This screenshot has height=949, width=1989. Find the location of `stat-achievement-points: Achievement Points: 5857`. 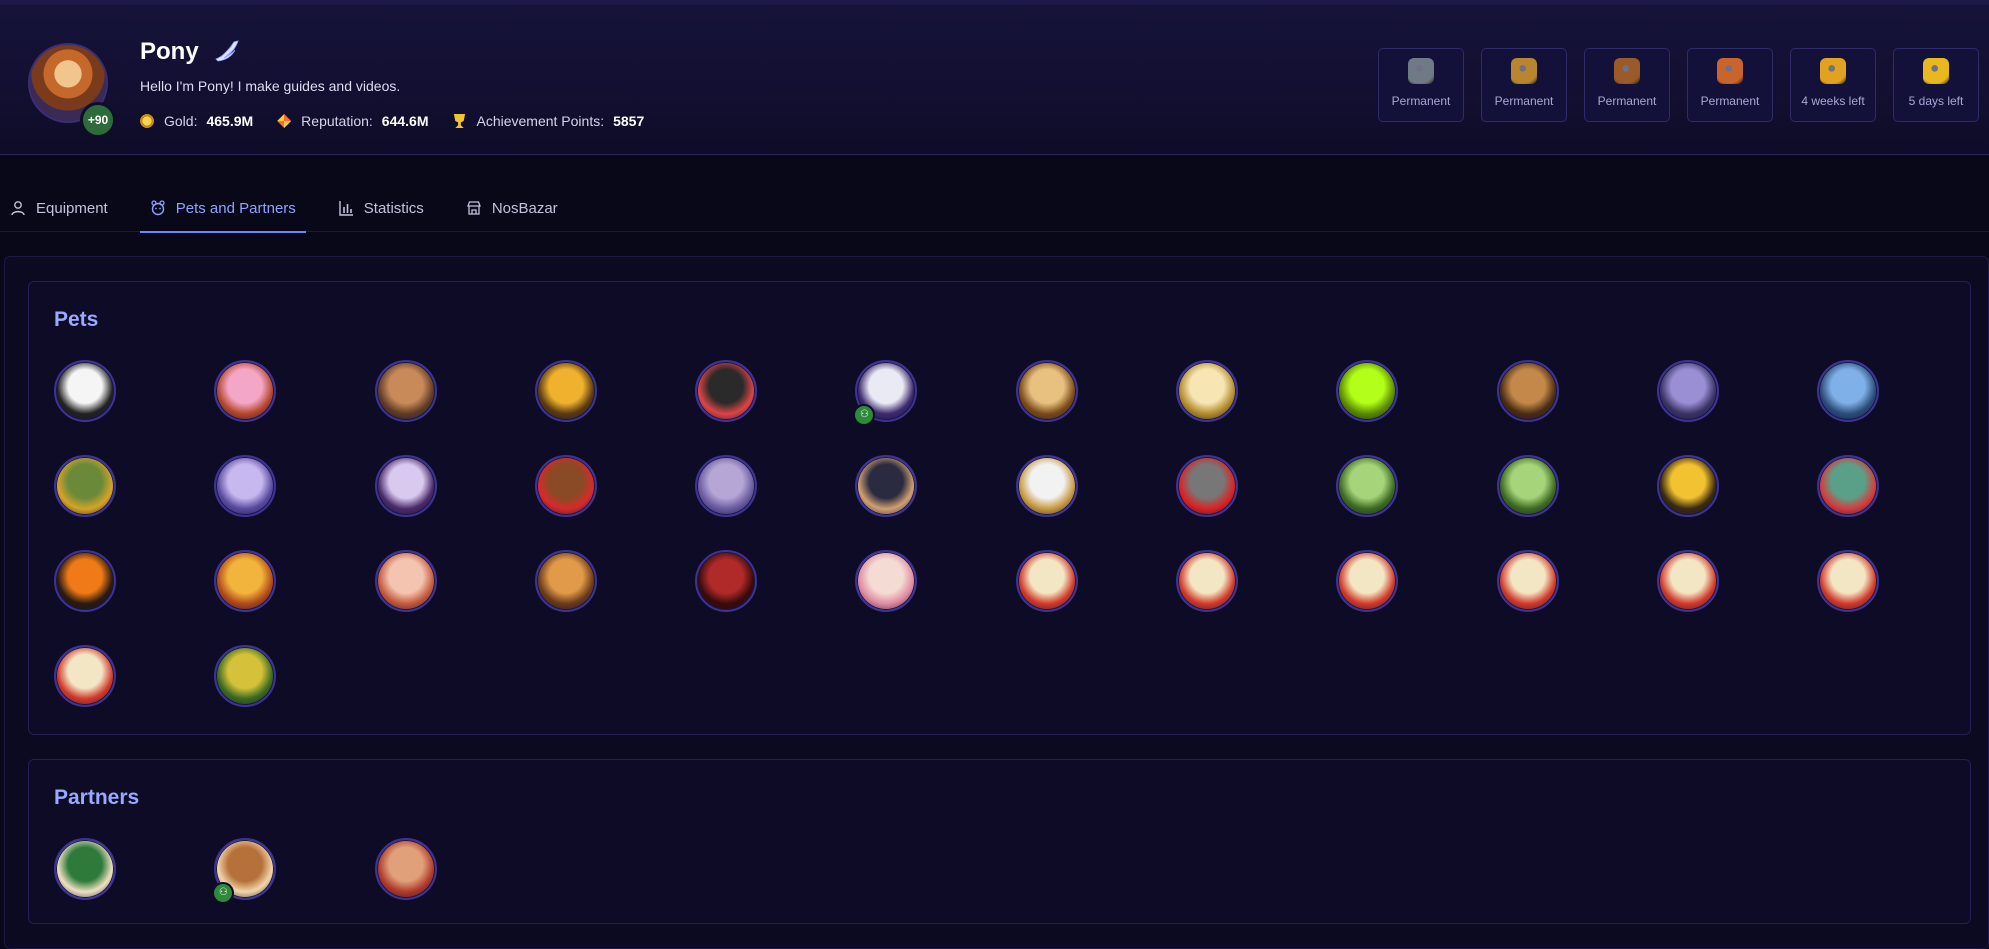

stat-achievement-points: Achievement Points: 5857 is located at coordinates (548, 121).